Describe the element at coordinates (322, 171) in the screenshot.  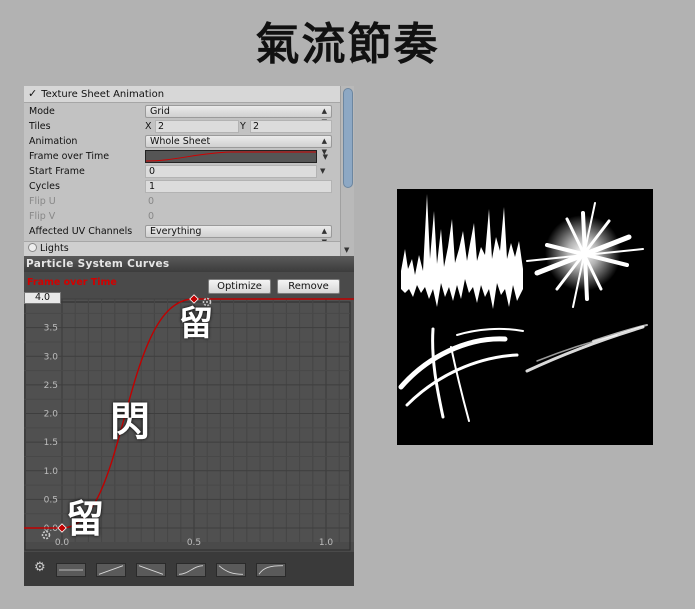
I see `start-frame-dropdown-arrow-icon: ▼` at that location.